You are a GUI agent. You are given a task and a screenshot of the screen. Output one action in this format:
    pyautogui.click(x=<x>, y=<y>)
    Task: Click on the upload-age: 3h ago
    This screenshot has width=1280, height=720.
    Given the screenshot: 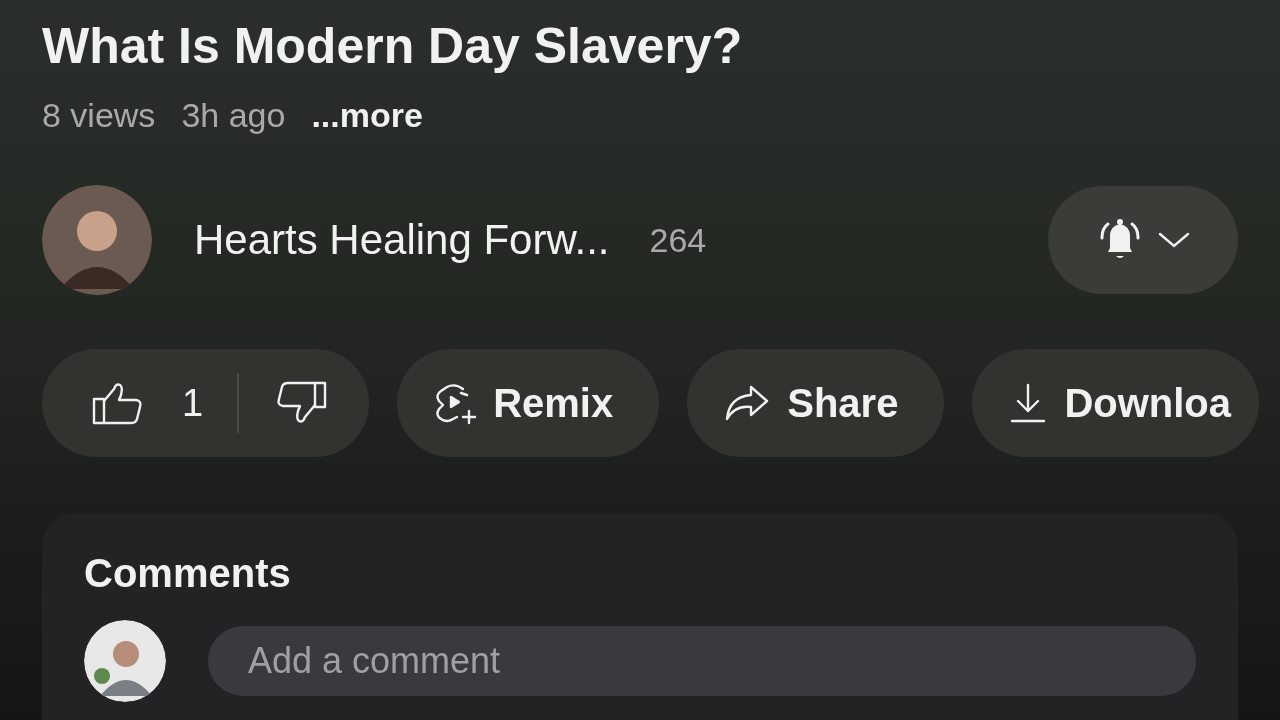 What is the action you would take?
    pyautogui.click(x=233, y=115)
    